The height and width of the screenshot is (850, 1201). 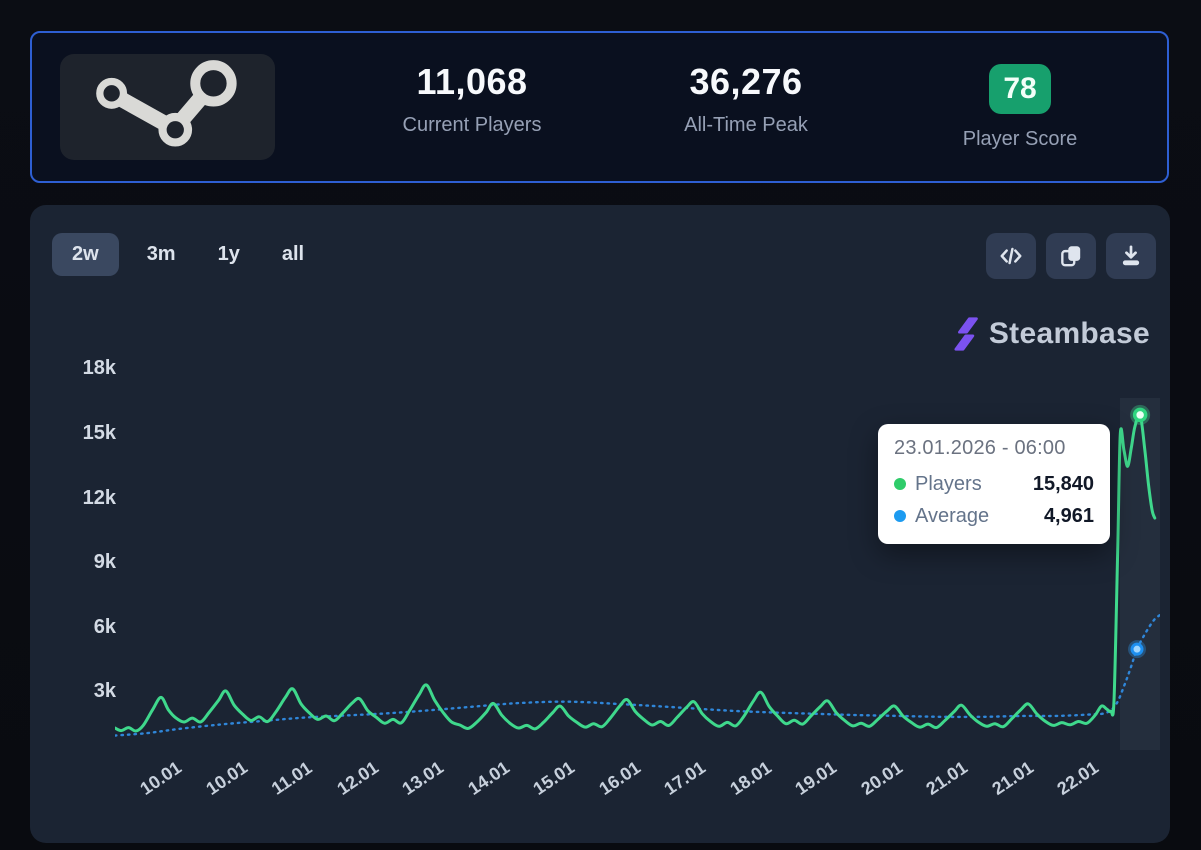 I want to click on hover-highlight-band, so click(x=1140, y=574).